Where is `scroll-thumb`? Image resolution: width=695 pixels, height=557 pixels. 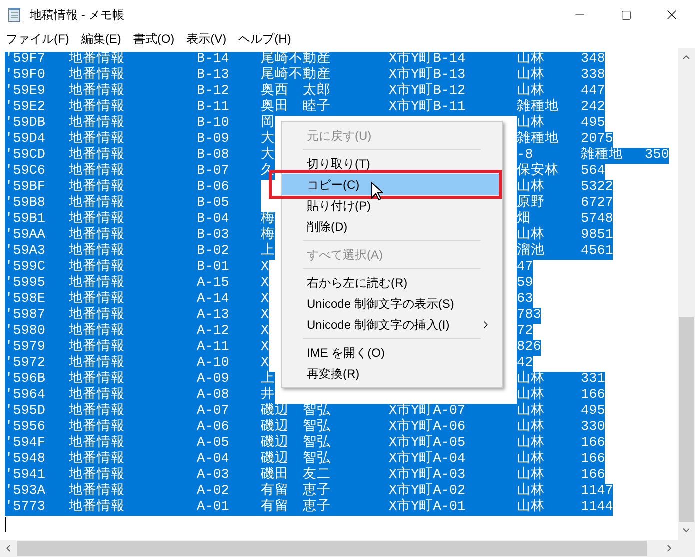 scroll-thumb is located at coordinates (686, 419).